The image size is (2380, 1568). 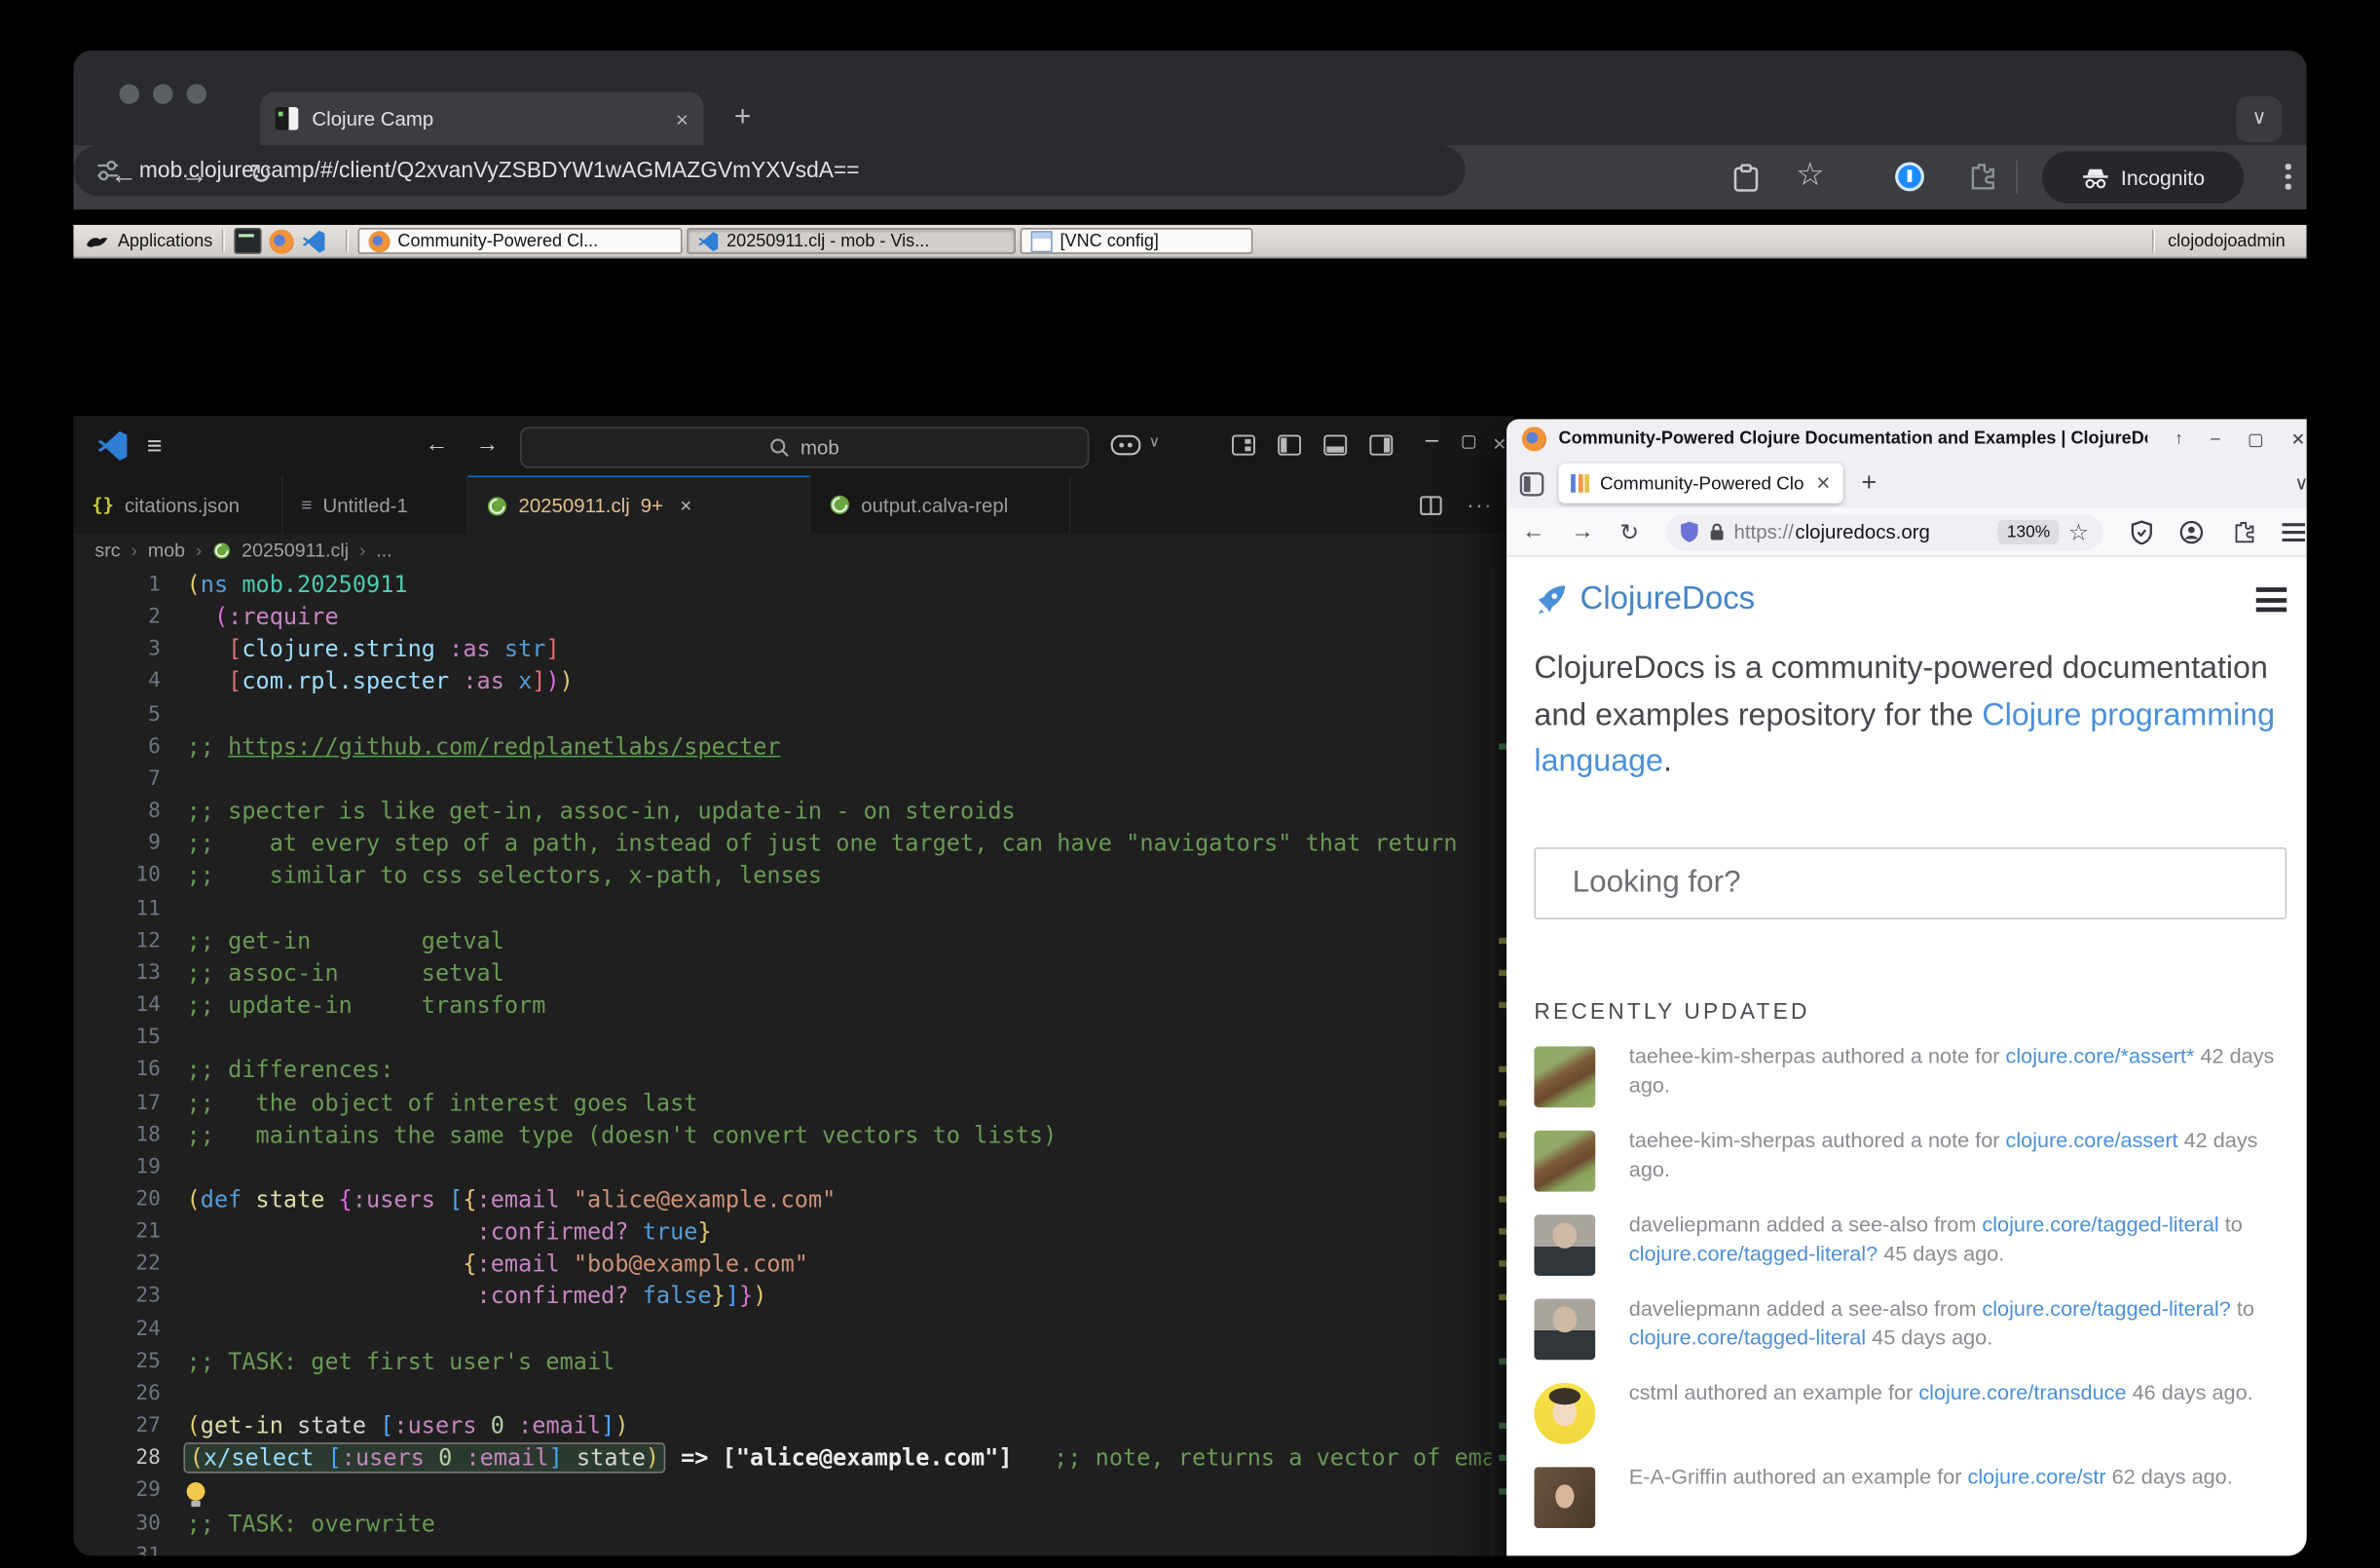 I want to click on applications-icon, so click(x=97, y=241).